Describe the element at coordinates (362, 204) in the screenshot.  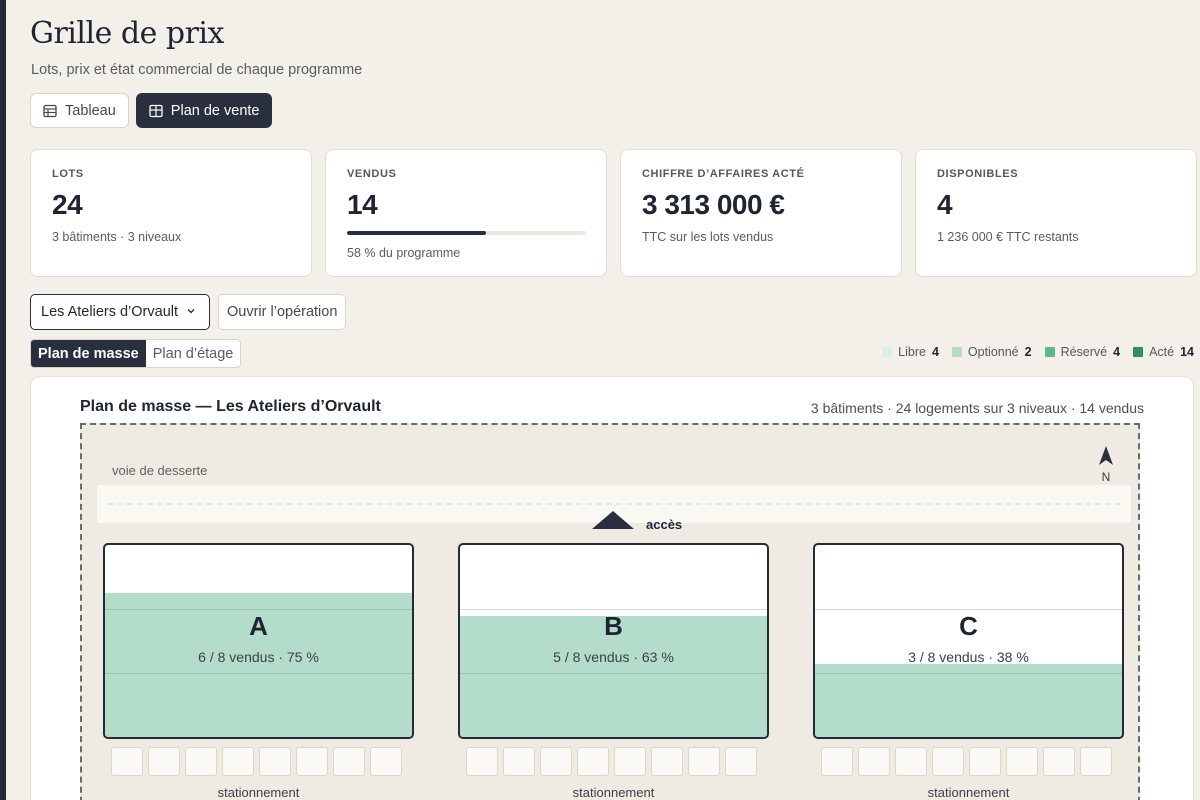
I see `kpi-value: 14` at that location.